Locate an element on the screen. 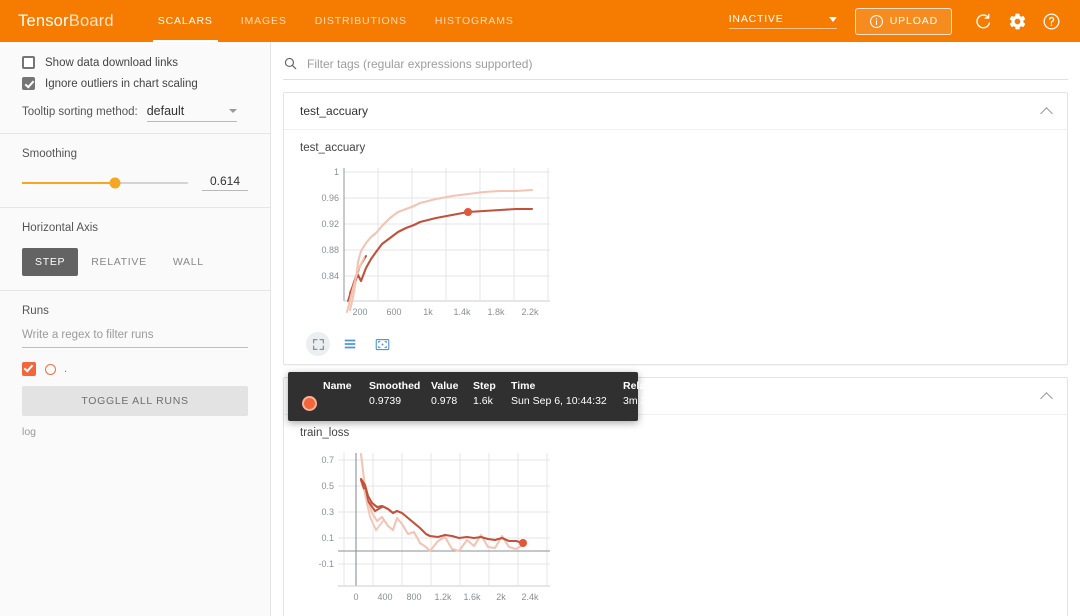 Image resolution: width=1080 pixels, height=616 pixels. smoothing-row: 0.614 is located at coordinates (135, 182).